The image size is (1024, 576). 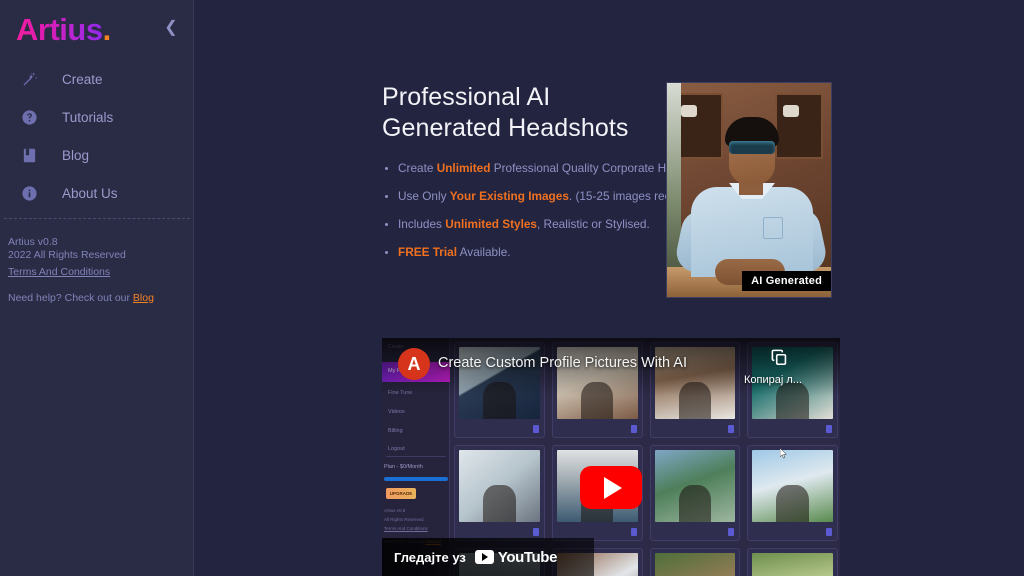 I want to click on sidebar-item-create: Create, so click(x=97, y=79).